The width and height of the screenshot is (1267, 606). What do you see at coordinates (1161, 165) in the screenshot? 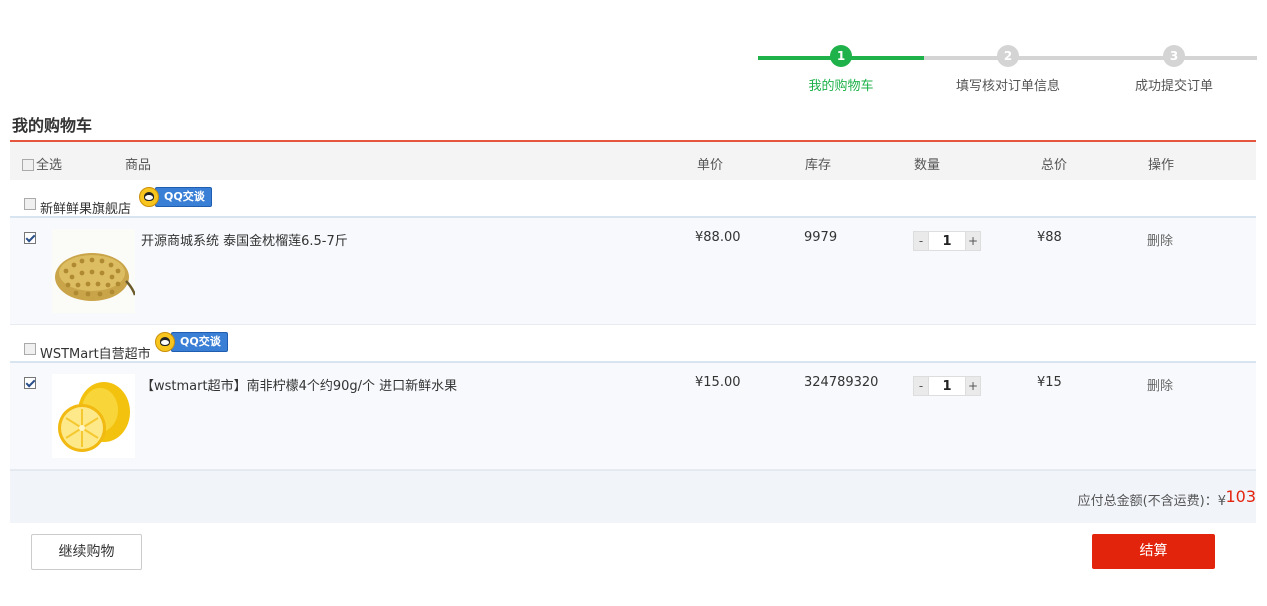
I see `header-action: 操作` at bounding box center [1161, 165].